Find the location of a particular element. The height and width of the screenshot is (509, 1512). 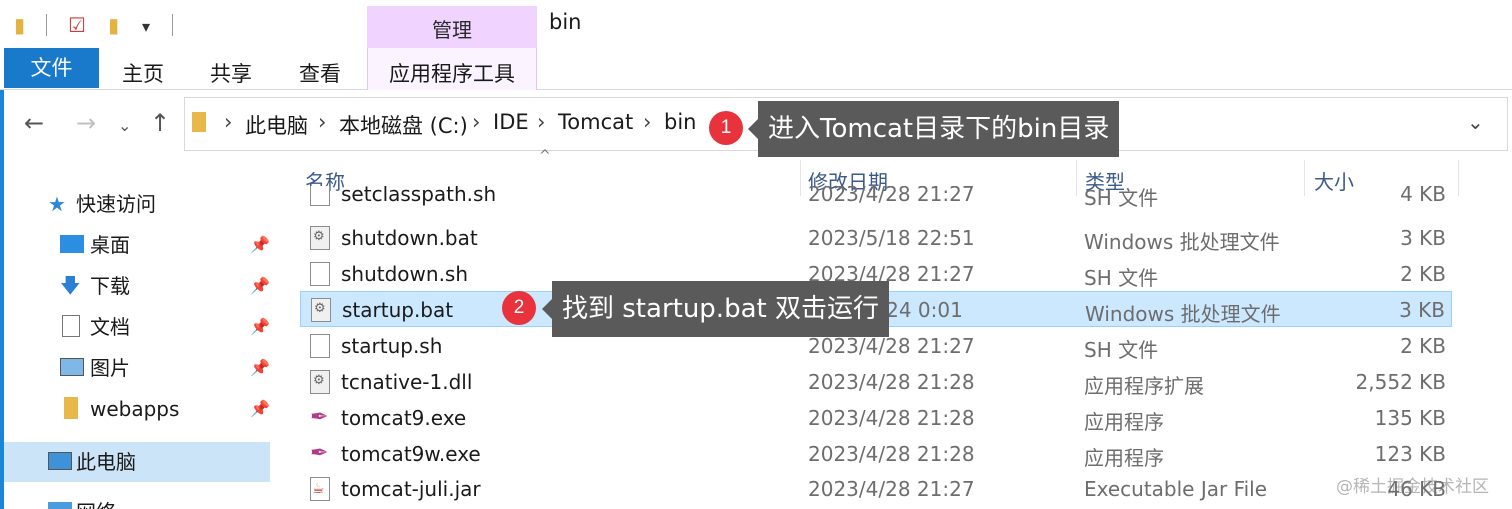

desktop-icon is located at coordinates (72, 244).